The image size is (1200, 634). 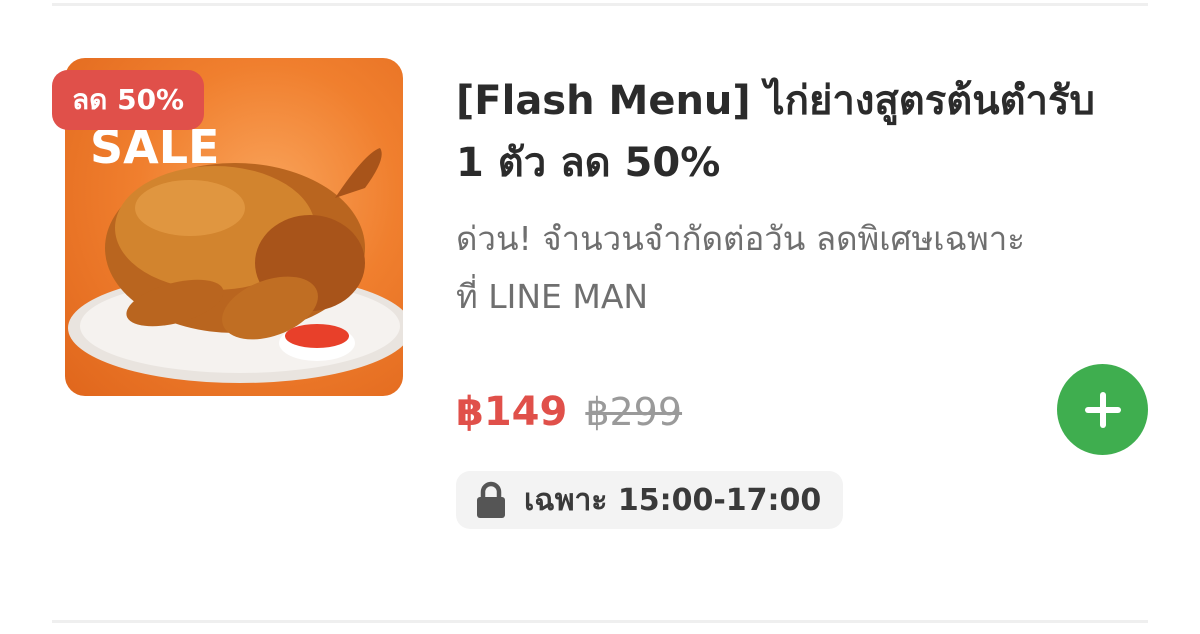 I want to click on menu-item-description-line-1: ด่วน! จำนวนจำกัดต่อวัน ลดพิเศษเฉพาะ, so click(x=741, y=238).